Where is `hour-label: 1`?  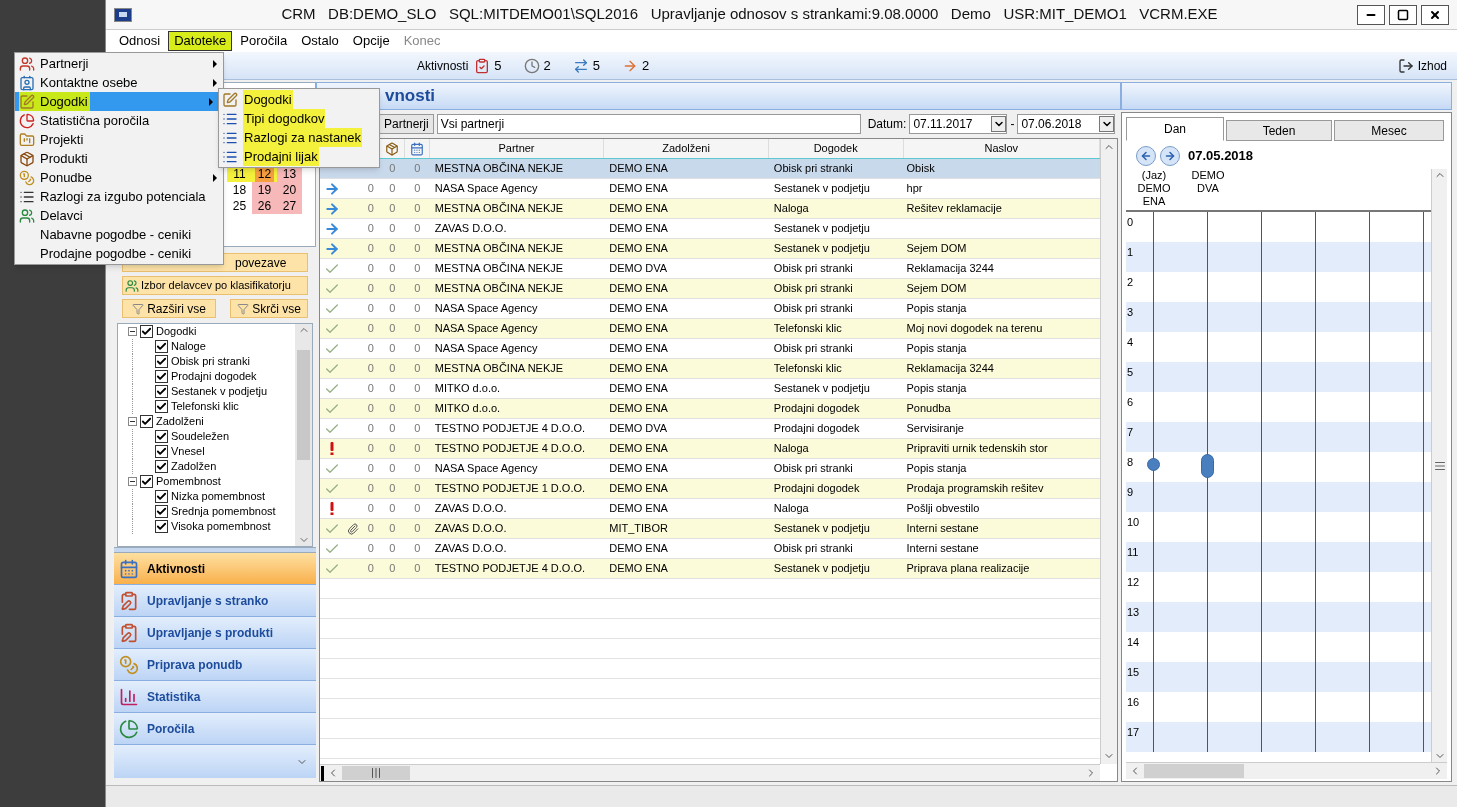
hour-label: 1 is located at coordinates (1130, 252).